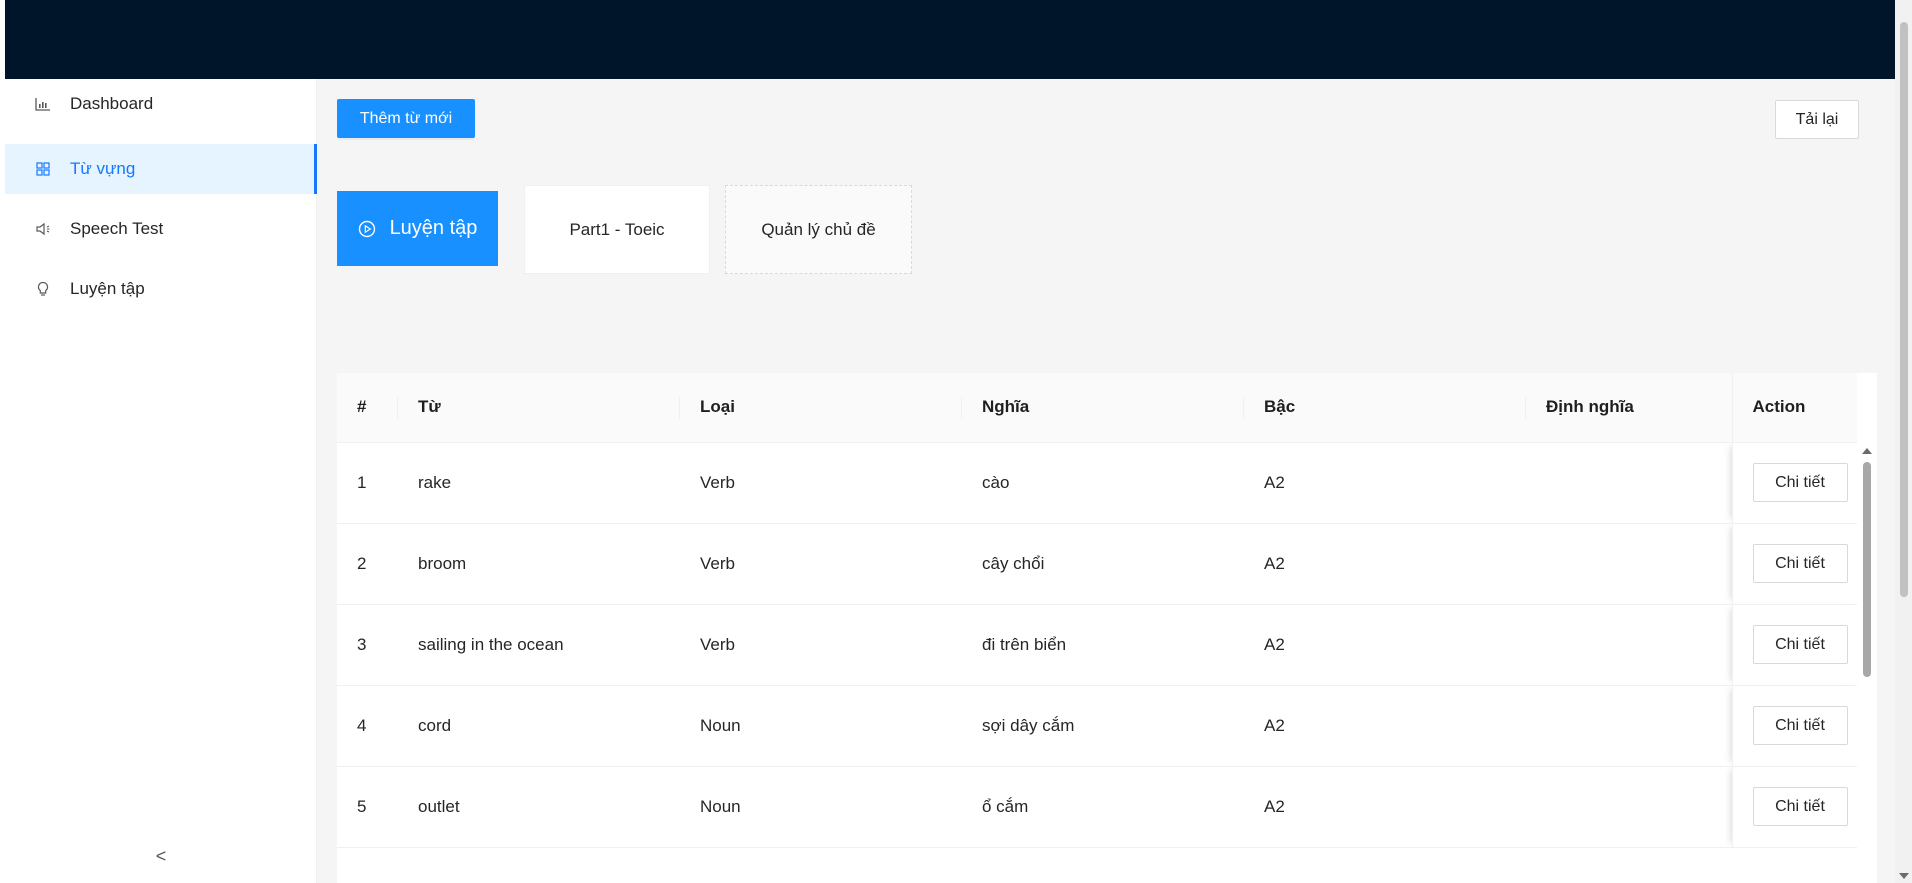 The image size is (1912, 883). Describe the element at coordinates (367, 483) in the screenshot. I see `cell-index: 1` at that location.